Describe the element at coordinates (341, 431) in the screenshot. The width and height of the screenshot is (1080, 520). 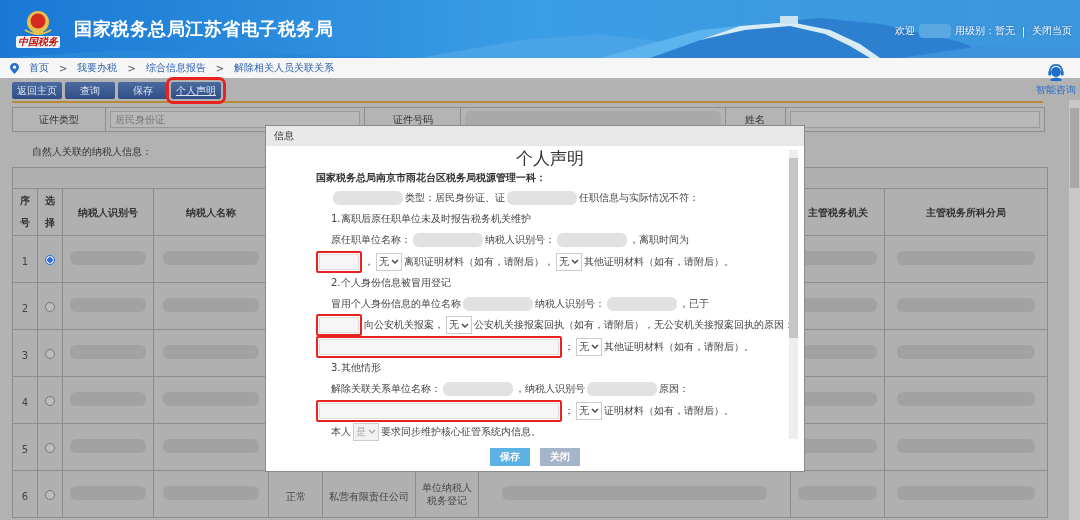
I see `statement-text: 本人` at that location.